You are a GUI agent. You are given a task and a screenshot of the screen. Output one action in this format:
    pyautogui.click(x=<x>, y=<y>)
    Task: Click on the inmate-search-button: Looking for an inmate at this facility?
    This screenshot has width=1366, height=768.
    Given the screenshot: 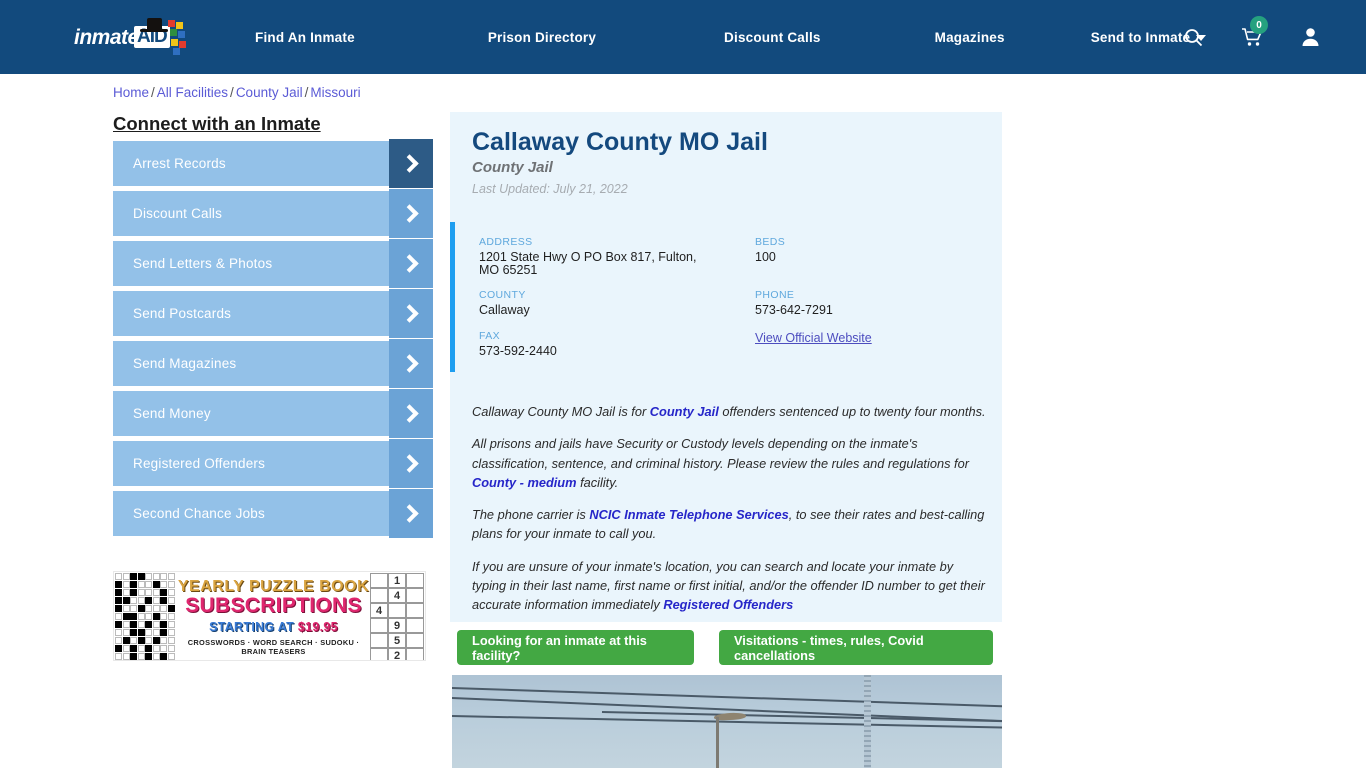 What is the action you would take?
    pyautogui.click(x=575, y=647)
    